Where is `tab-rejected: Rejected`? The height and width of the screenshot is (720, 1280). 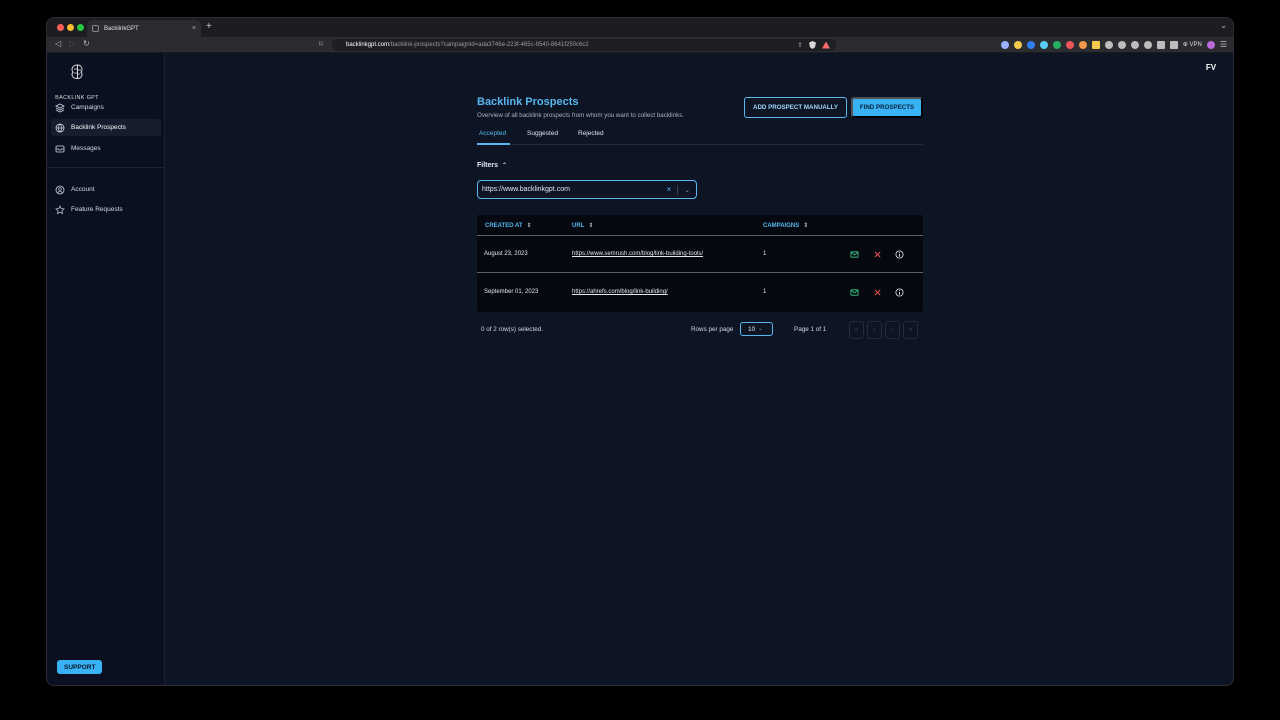
tab-rejected: Rejected is located at coordinates (591, 133).